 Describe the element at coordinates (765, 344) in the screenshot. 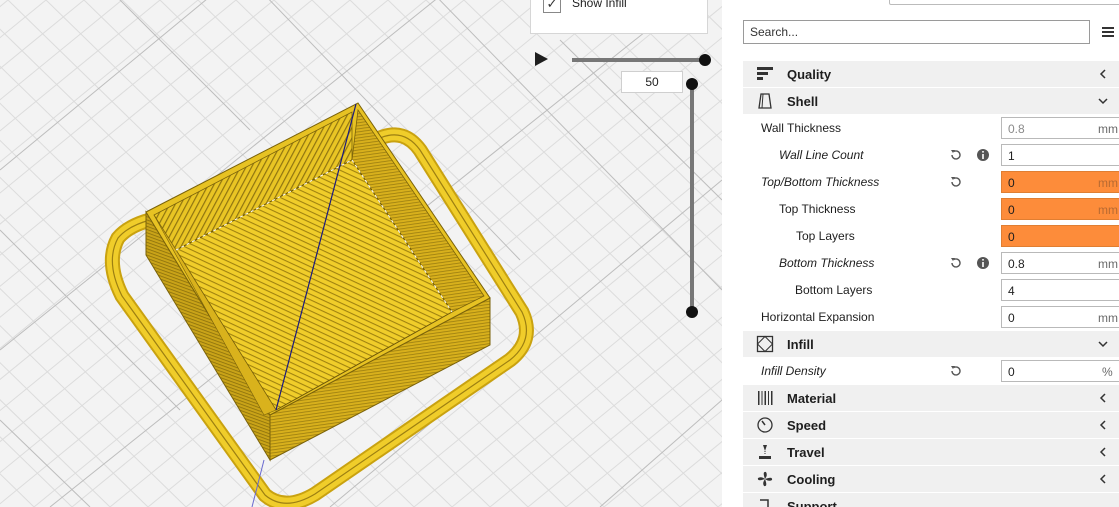

I see `infill-icon` at that location.